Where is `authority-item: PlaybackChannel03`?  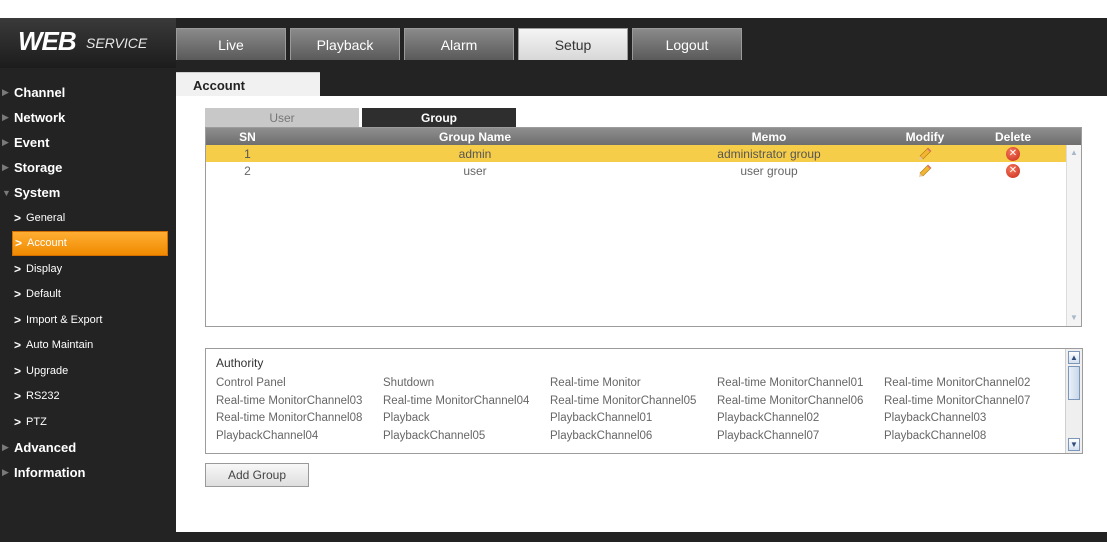
authority-item: PlaybackChannel03 is located at coordinates (935, 418).